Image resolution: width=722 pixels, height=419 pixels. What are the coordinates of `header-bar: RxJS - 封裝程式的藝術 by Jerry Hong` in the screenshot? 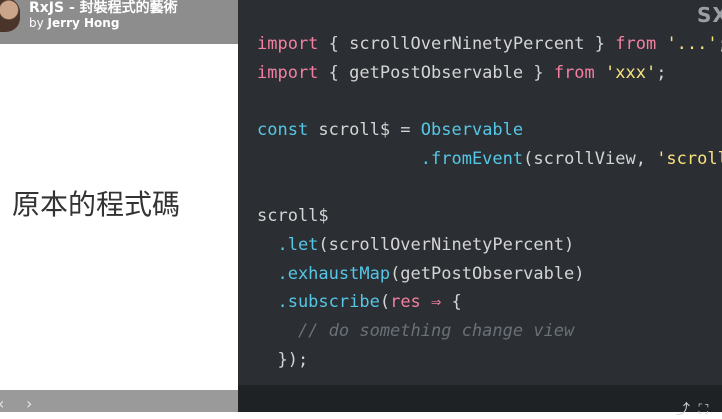 It's located at (119, 22).